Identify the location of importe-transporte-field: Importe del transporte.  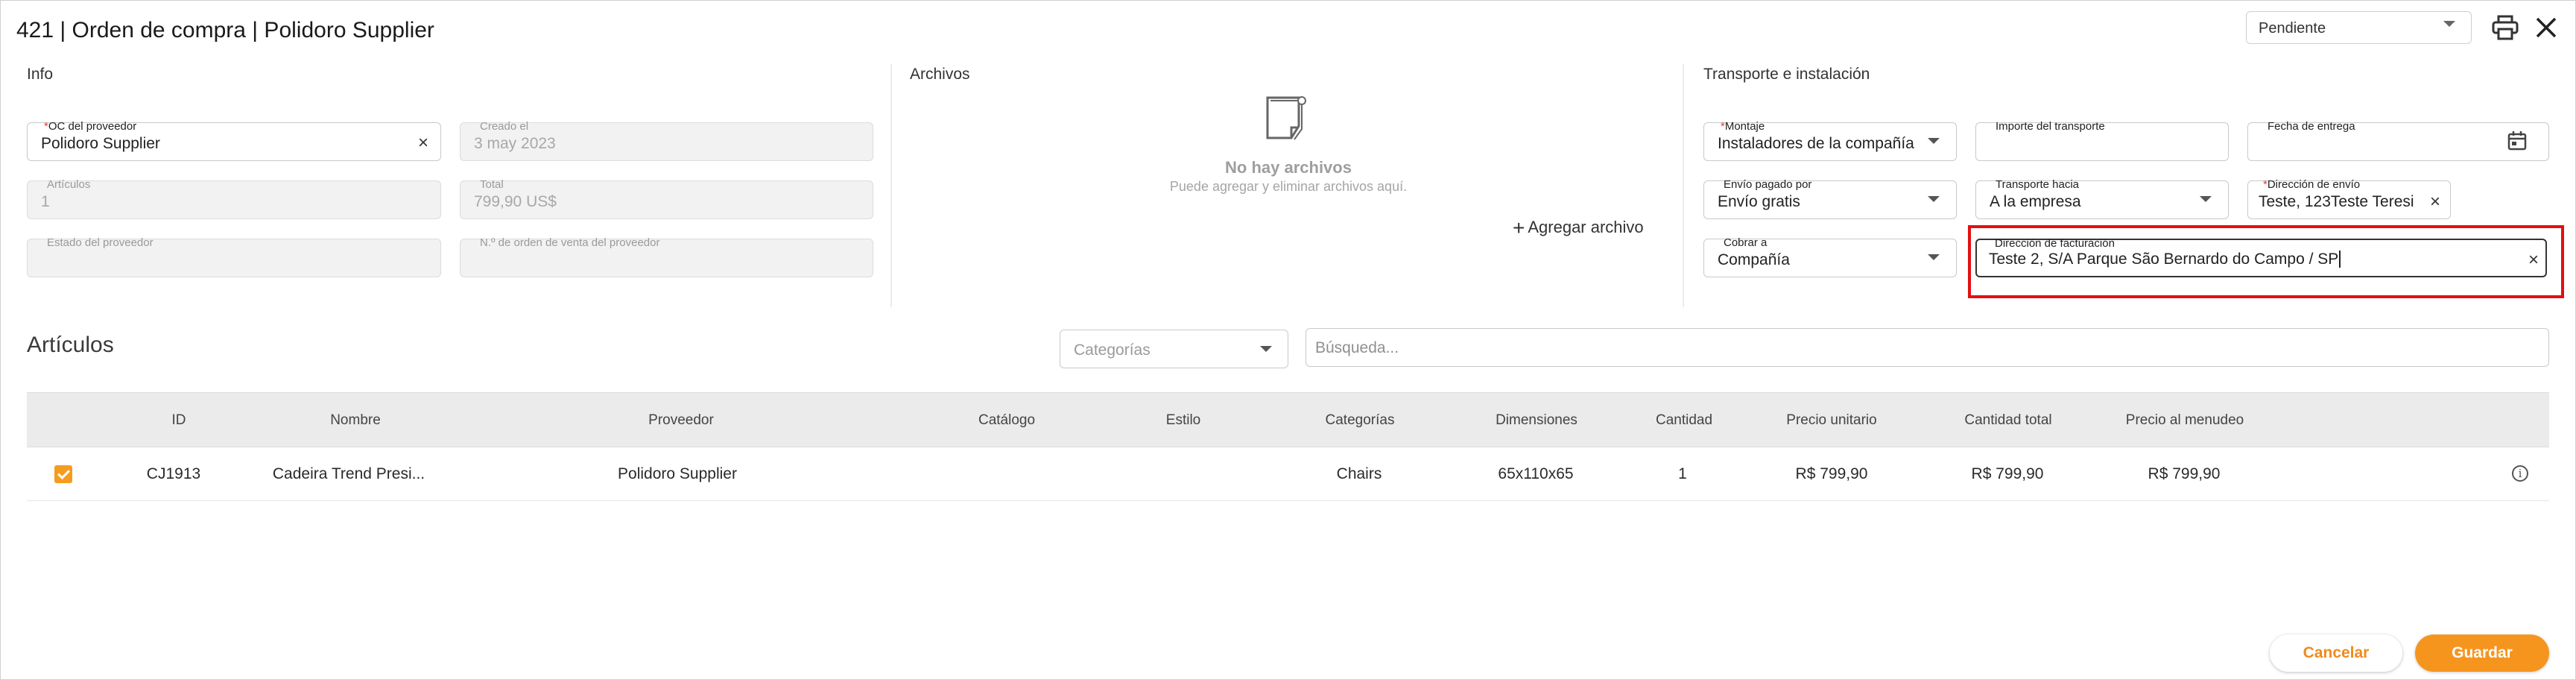
(2102, 140).